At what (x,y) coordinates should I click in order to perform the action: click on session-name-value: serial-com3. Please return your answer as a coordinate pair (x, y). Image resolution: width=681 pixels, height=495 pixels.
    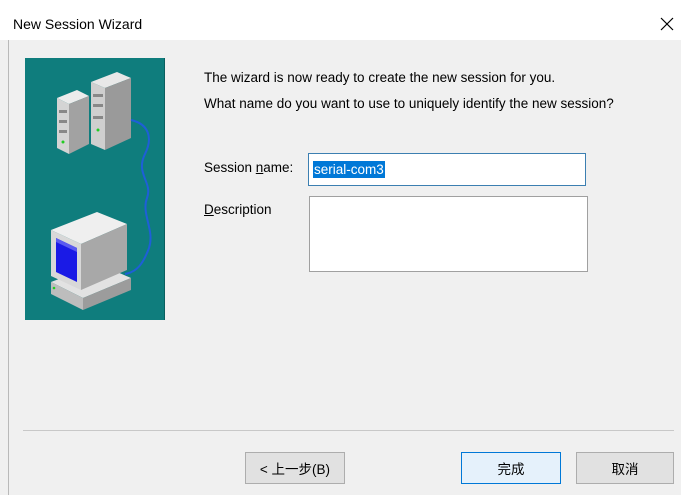
    Looking at the image, I should click on (349, 169).